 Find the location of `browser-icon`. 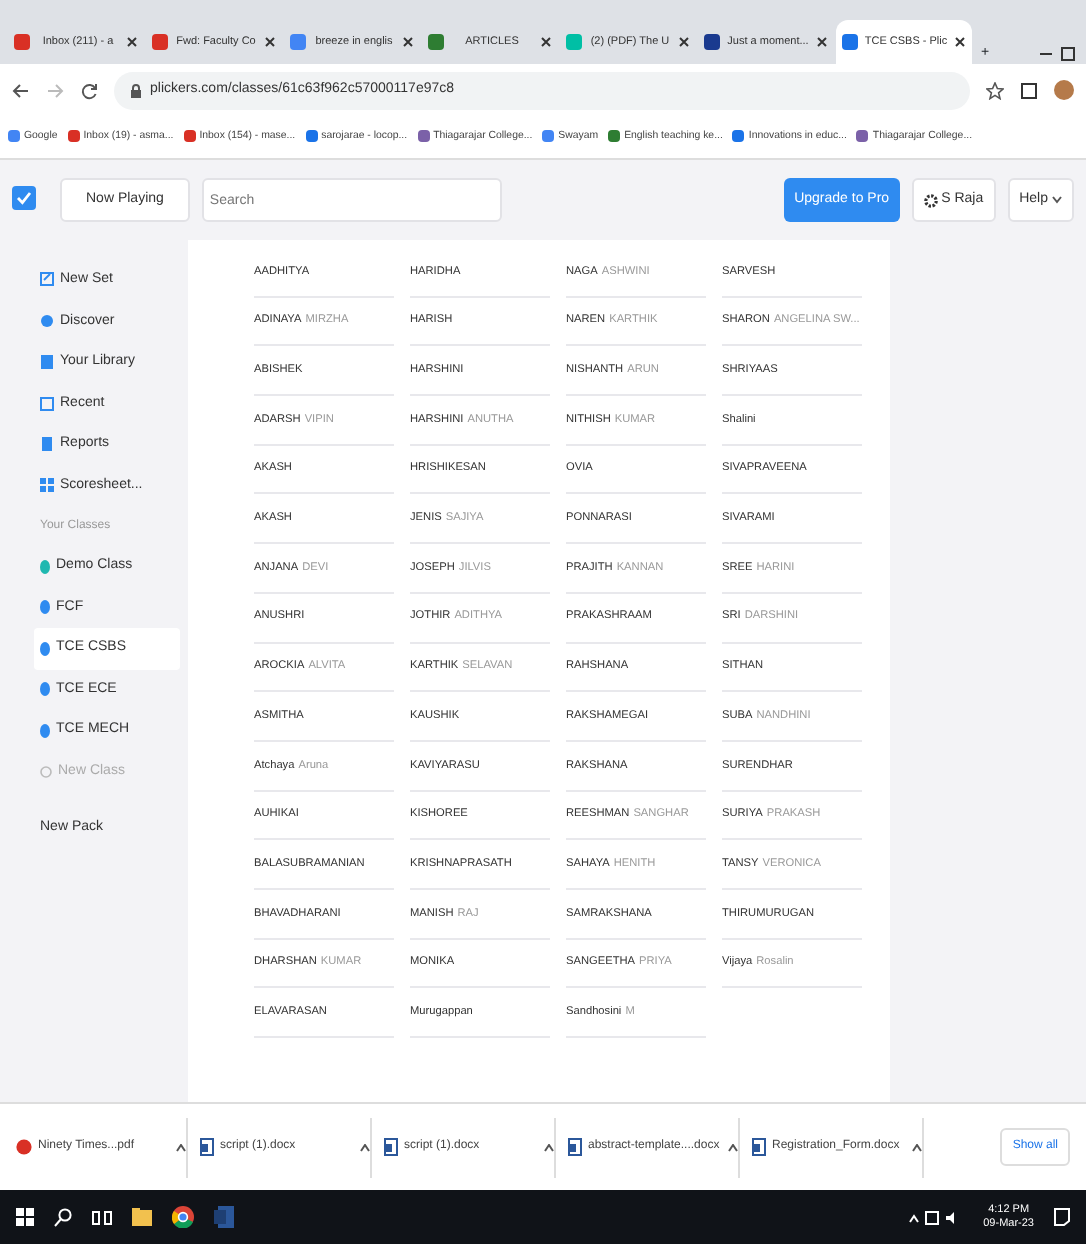

browser-icon is located at coordinates (183, 1217).